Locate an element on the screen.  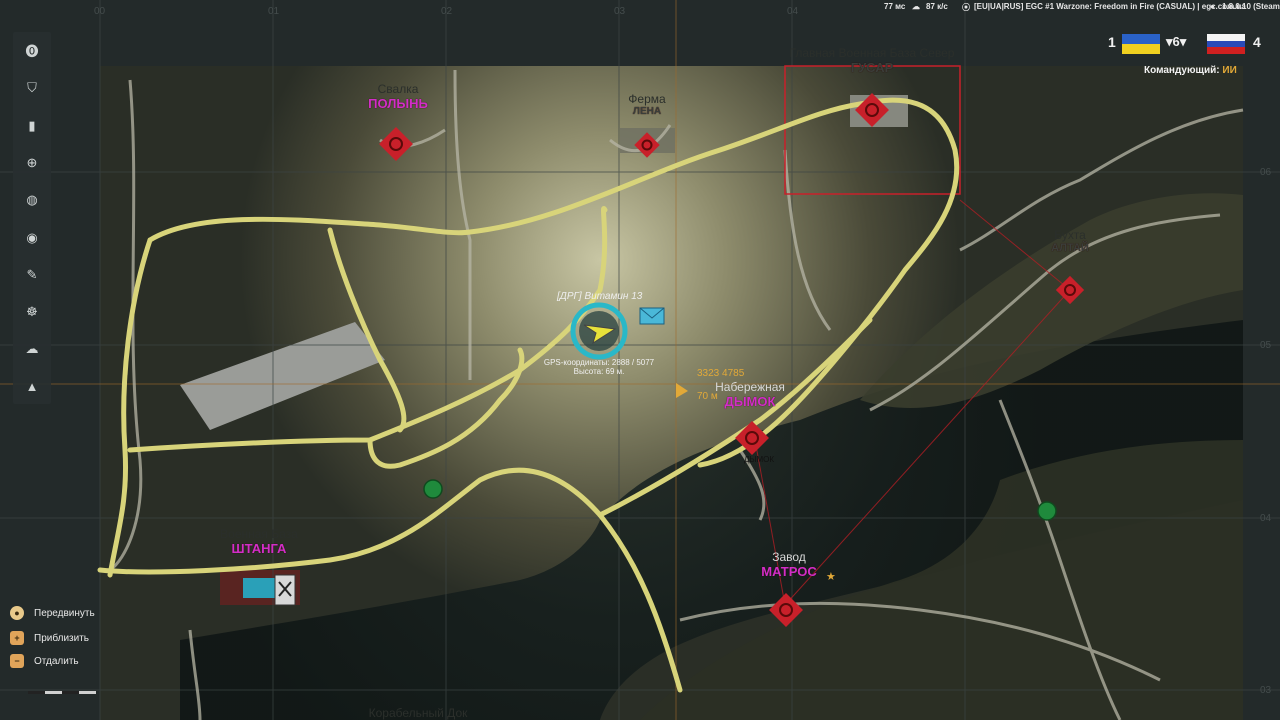
grid-row-label: 06 is located at coordinates (1266, 172).